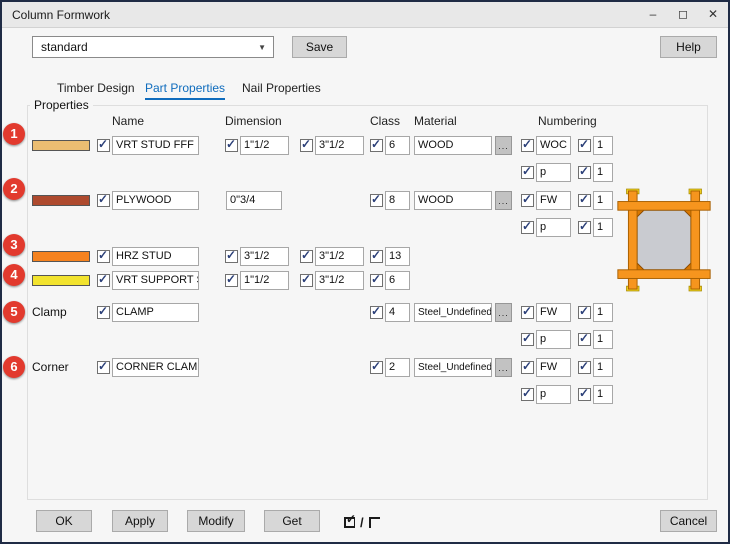 This screenshot has height=544, width=730. Describe the element at coordinates (155, 367) in the screenshot. I see `name-field: CORNER CLAMP` at that location.